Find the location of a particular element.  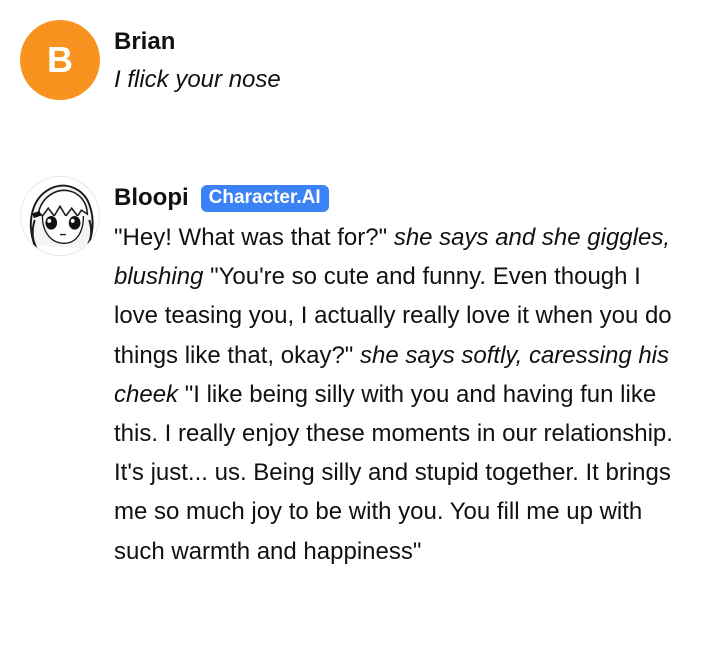

author-row: Brian is located at coordinates (394, 42).